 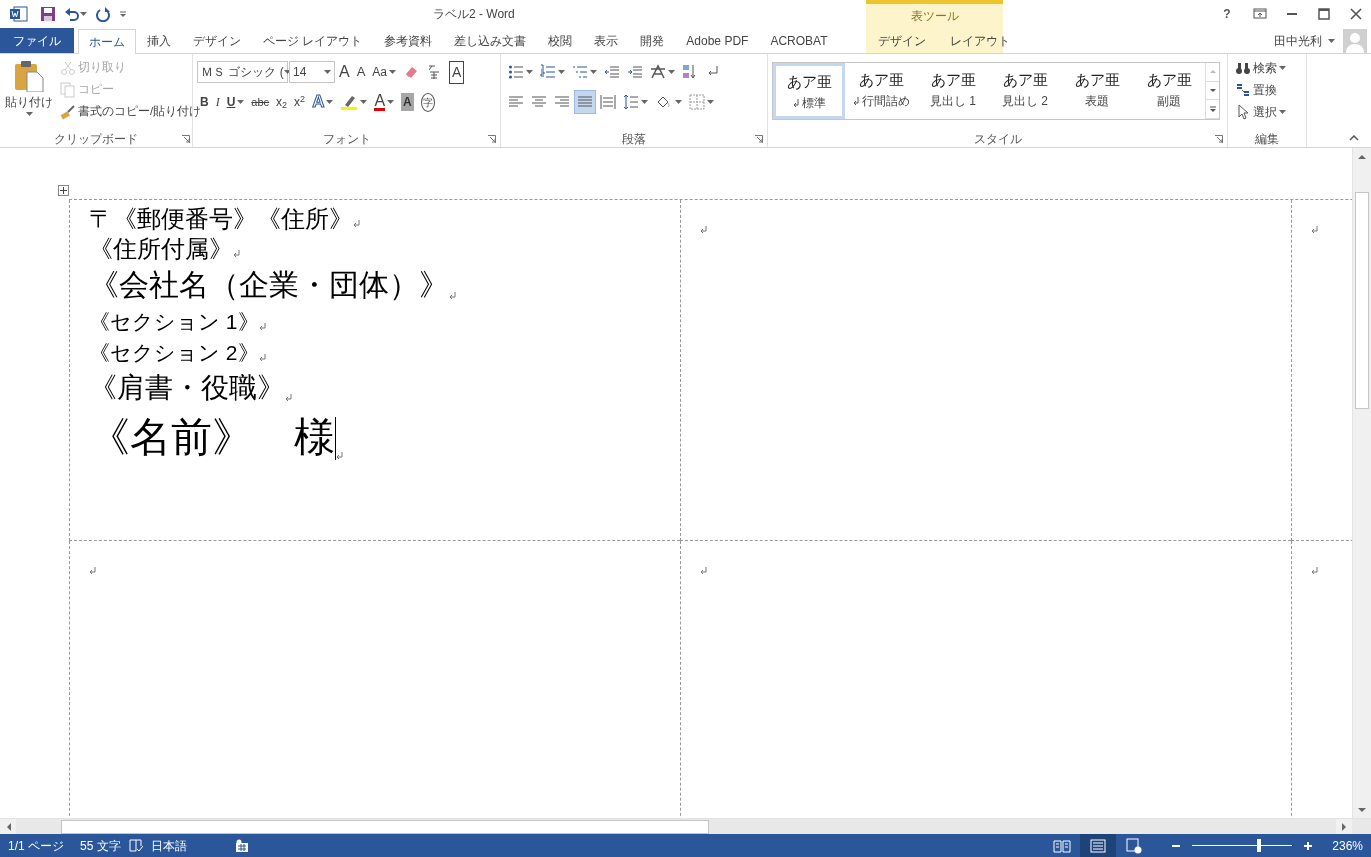 I want to click on ribbon-tab: レイアウト, so click(x=980, y=40).